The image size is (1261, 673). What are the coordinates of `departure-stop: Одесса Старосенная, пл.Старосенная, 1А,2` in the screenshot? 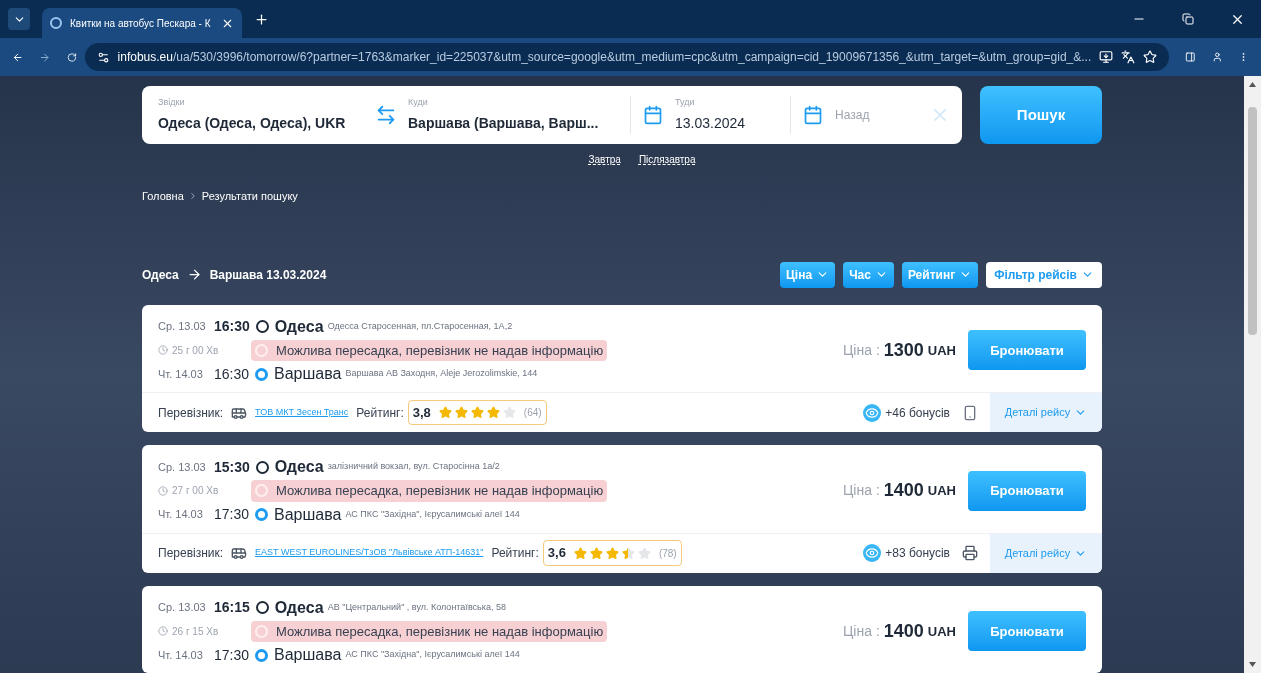 It's located at (420, 326).